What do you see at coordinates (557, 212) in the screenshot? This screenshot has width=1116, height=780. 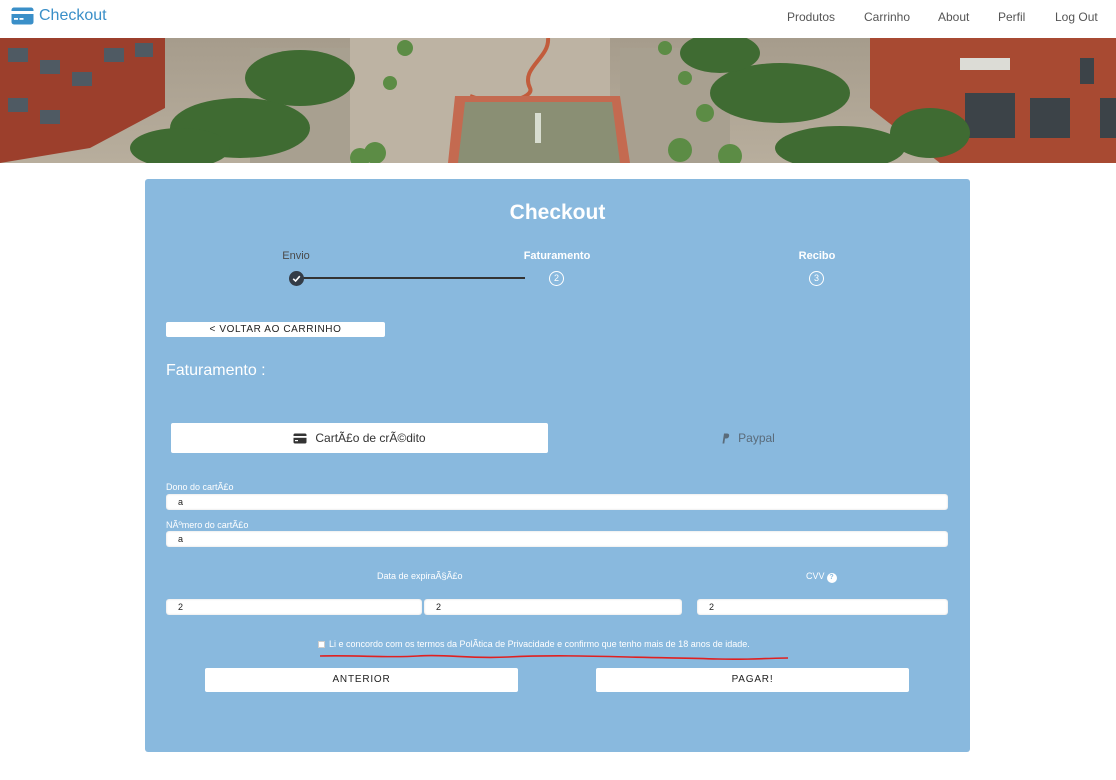 I see `checkout-title: Checkout` at bounding box center [557, 212].